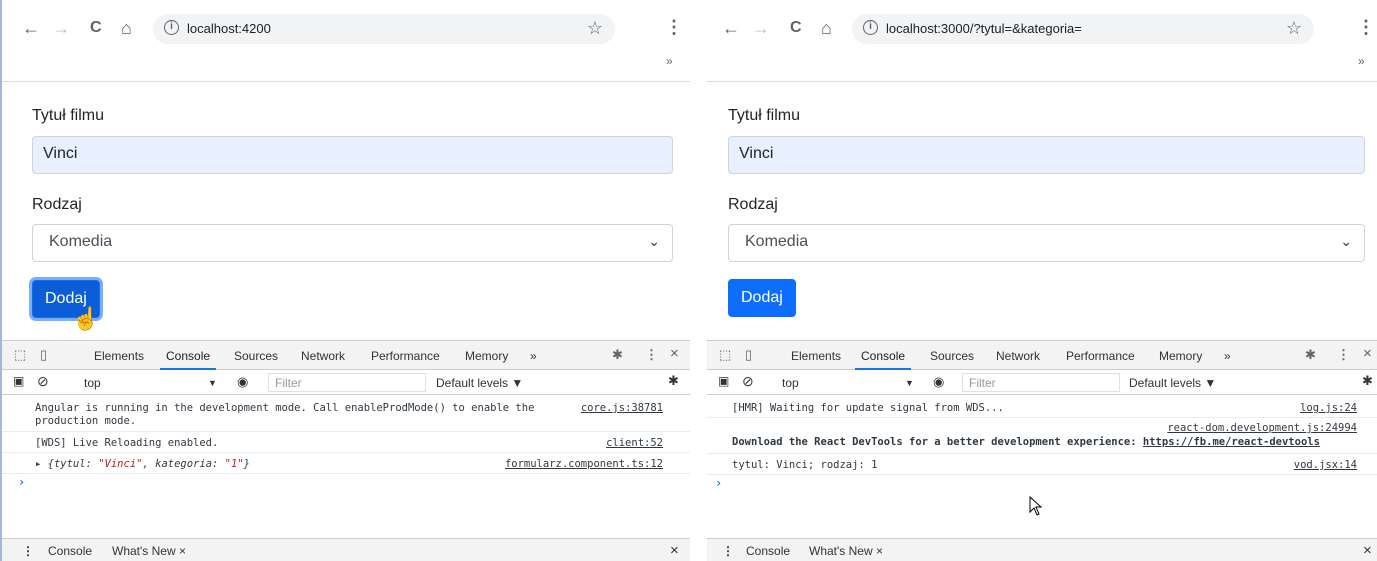 Image resolution: width=1377 pixels, height=561 pixels. I want to click on react-devtools-link: https://fb.me/react-devtools, so click(1231, 442).